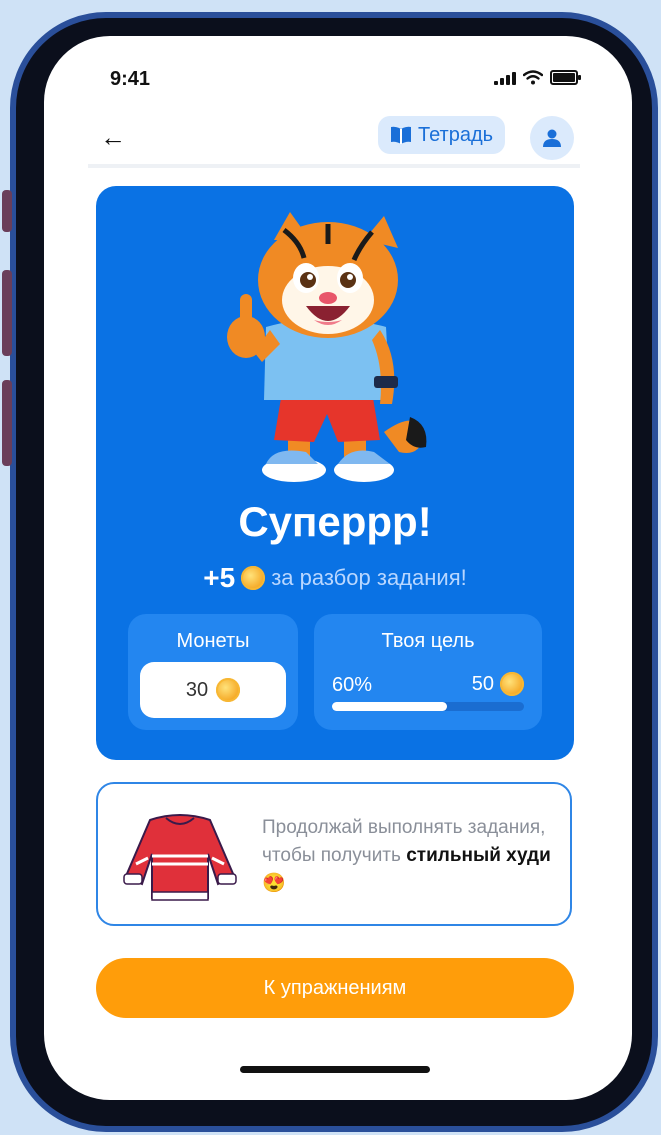 The image size is (661, 1135). Describe the element at coordinates (456, 134) in the screenshot. I see `notebook-label: Тетрадь` at that location.